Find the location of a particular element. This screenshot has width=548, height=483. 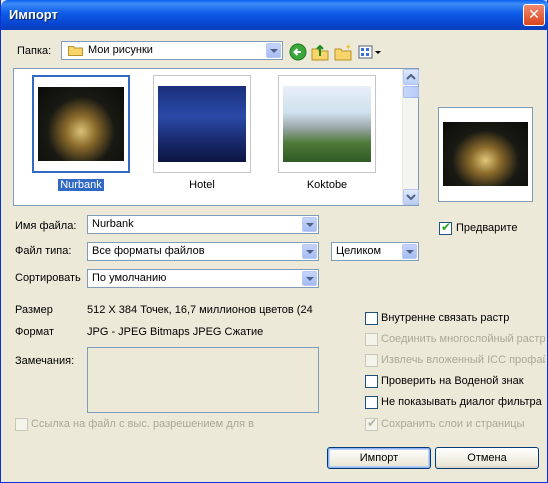

chevron-up-icon is located at coordinates (411, 76).